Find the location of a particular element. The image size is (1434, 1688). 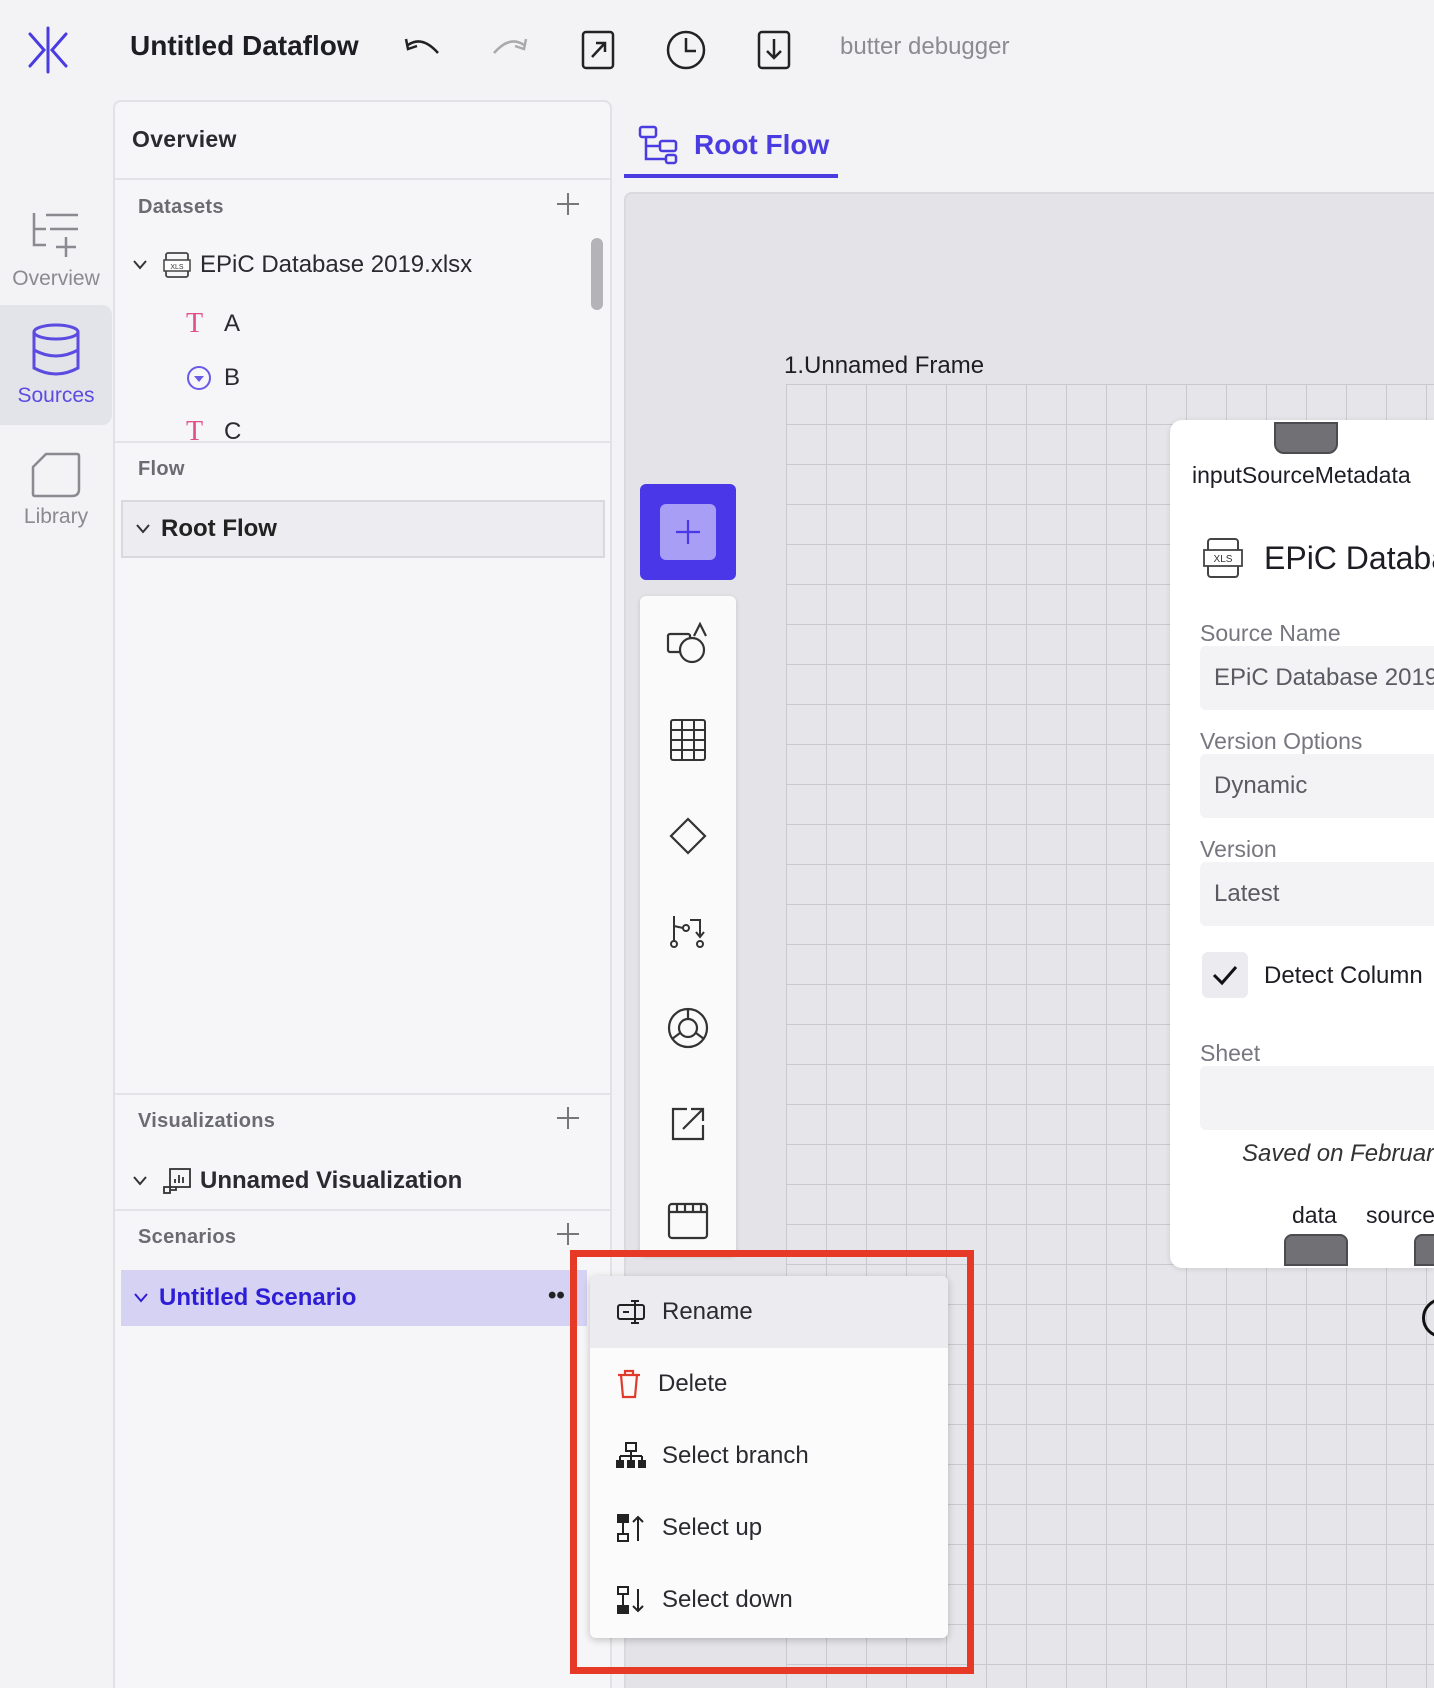

transform-tool is located at coordinates (688, 932).